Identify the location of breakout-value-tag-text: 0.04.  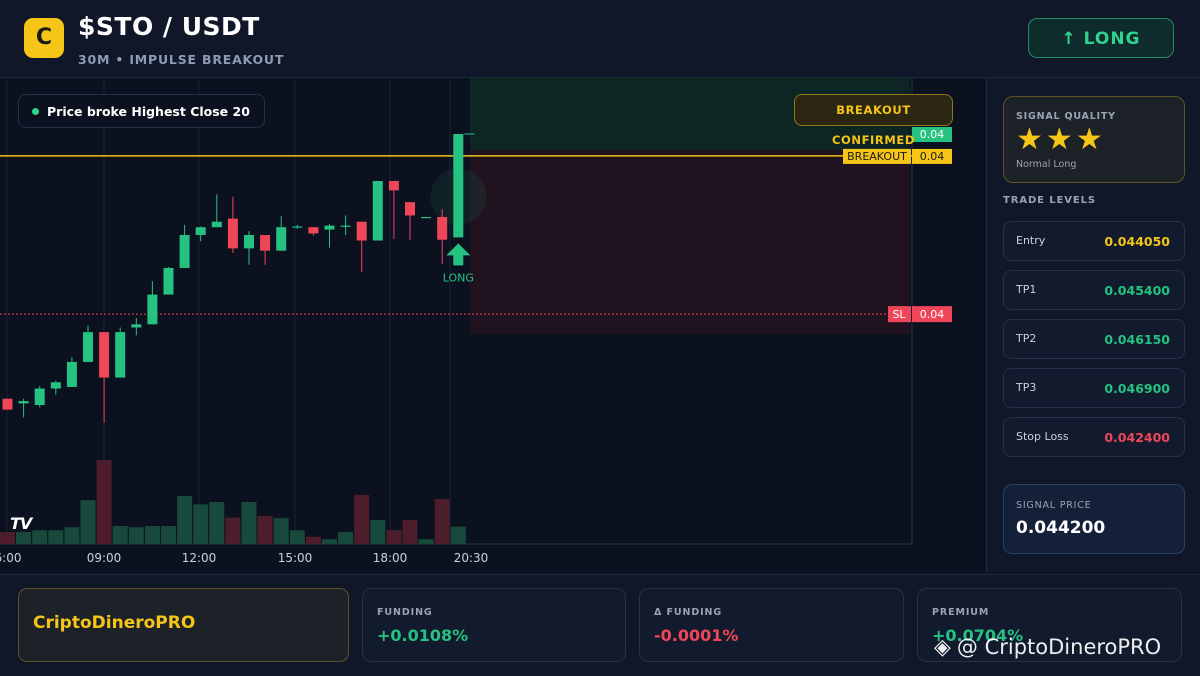
(932, 156).